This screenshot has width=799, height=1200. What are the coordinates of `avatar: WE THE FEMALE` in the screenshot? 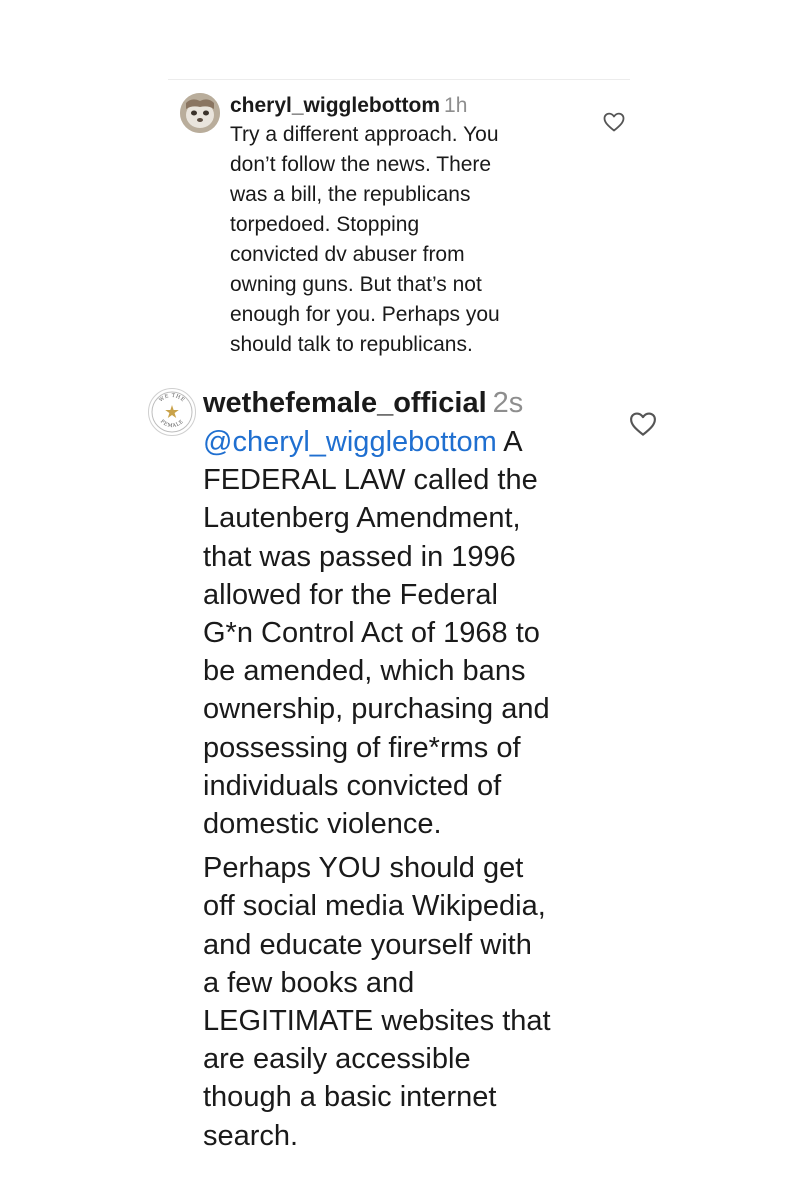 It's located at (172, 412).